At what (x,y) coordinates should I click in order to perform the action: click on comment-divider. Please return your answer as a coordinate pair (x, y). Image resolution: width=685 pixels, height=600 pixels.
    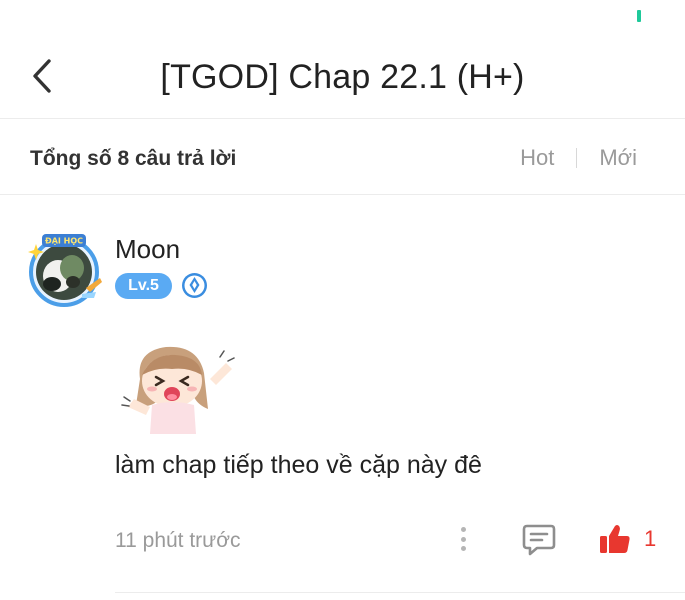
    Looking at the image, I should click on (400, 592).